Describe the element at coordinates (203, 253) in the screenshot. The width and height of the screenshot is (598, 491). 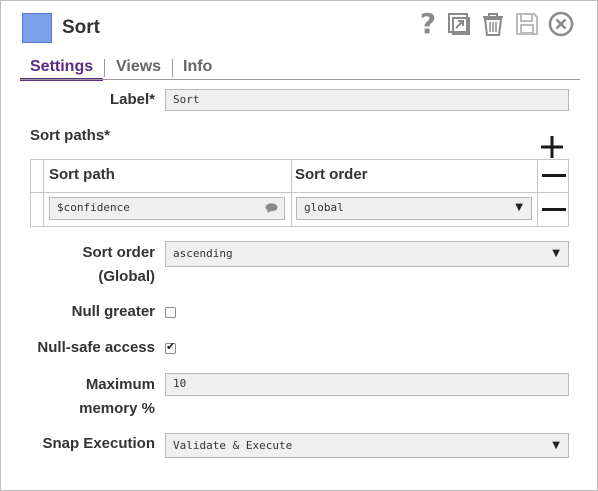
I see `sort-order-global-value: ascending` at that location.